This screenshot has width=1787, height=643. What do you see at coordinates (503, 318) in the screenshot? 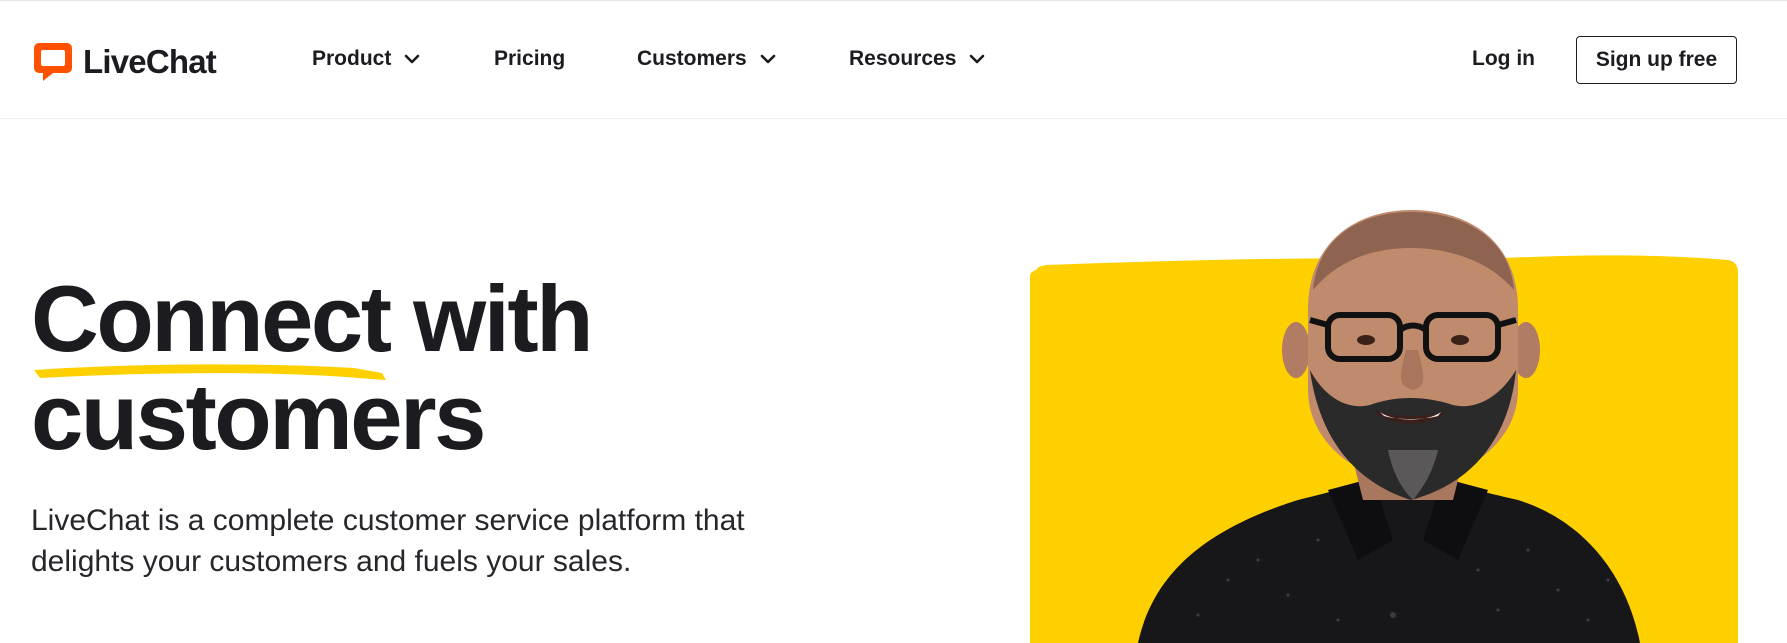
I see `hero-title-word: with` at bounding box center [503, 318].